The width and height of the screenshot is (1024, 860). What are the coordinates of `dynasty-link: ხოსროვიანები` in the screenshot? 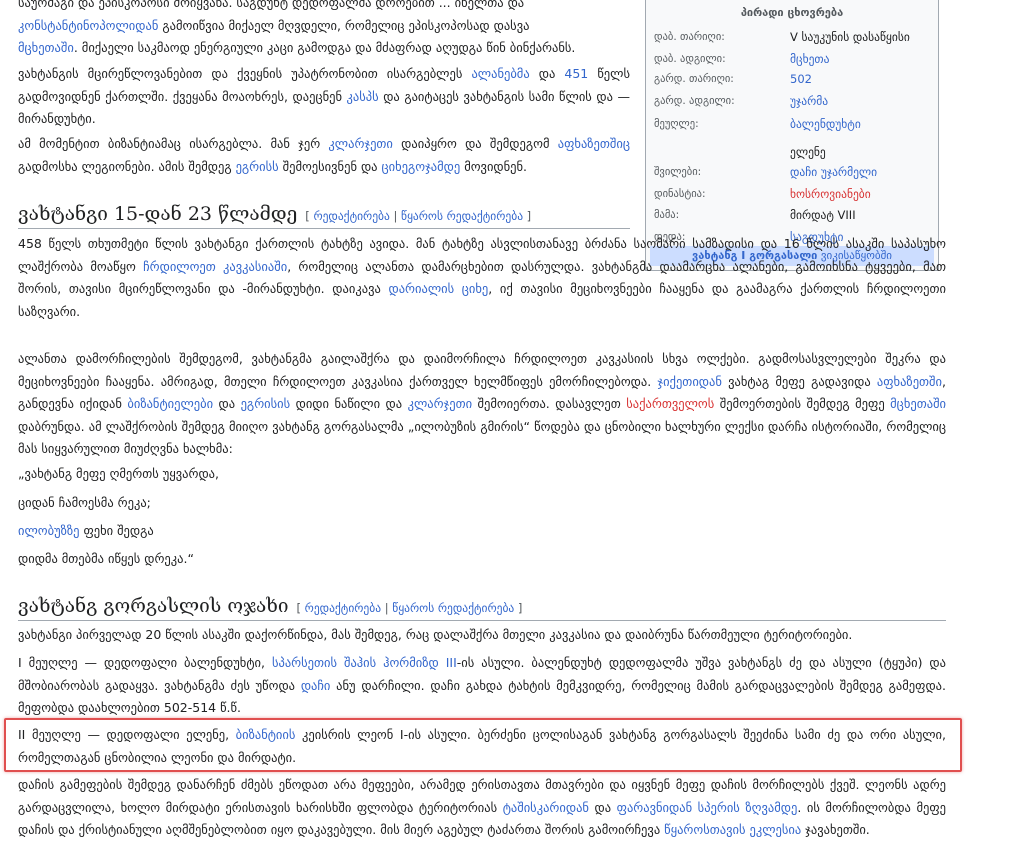 It's located at (830, 194).